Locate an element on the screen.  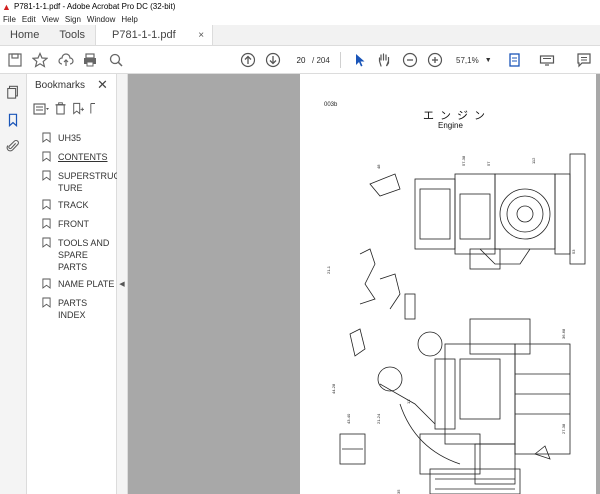
bookmark-item: PARTS INDEX is located at coordinates (79, 309).